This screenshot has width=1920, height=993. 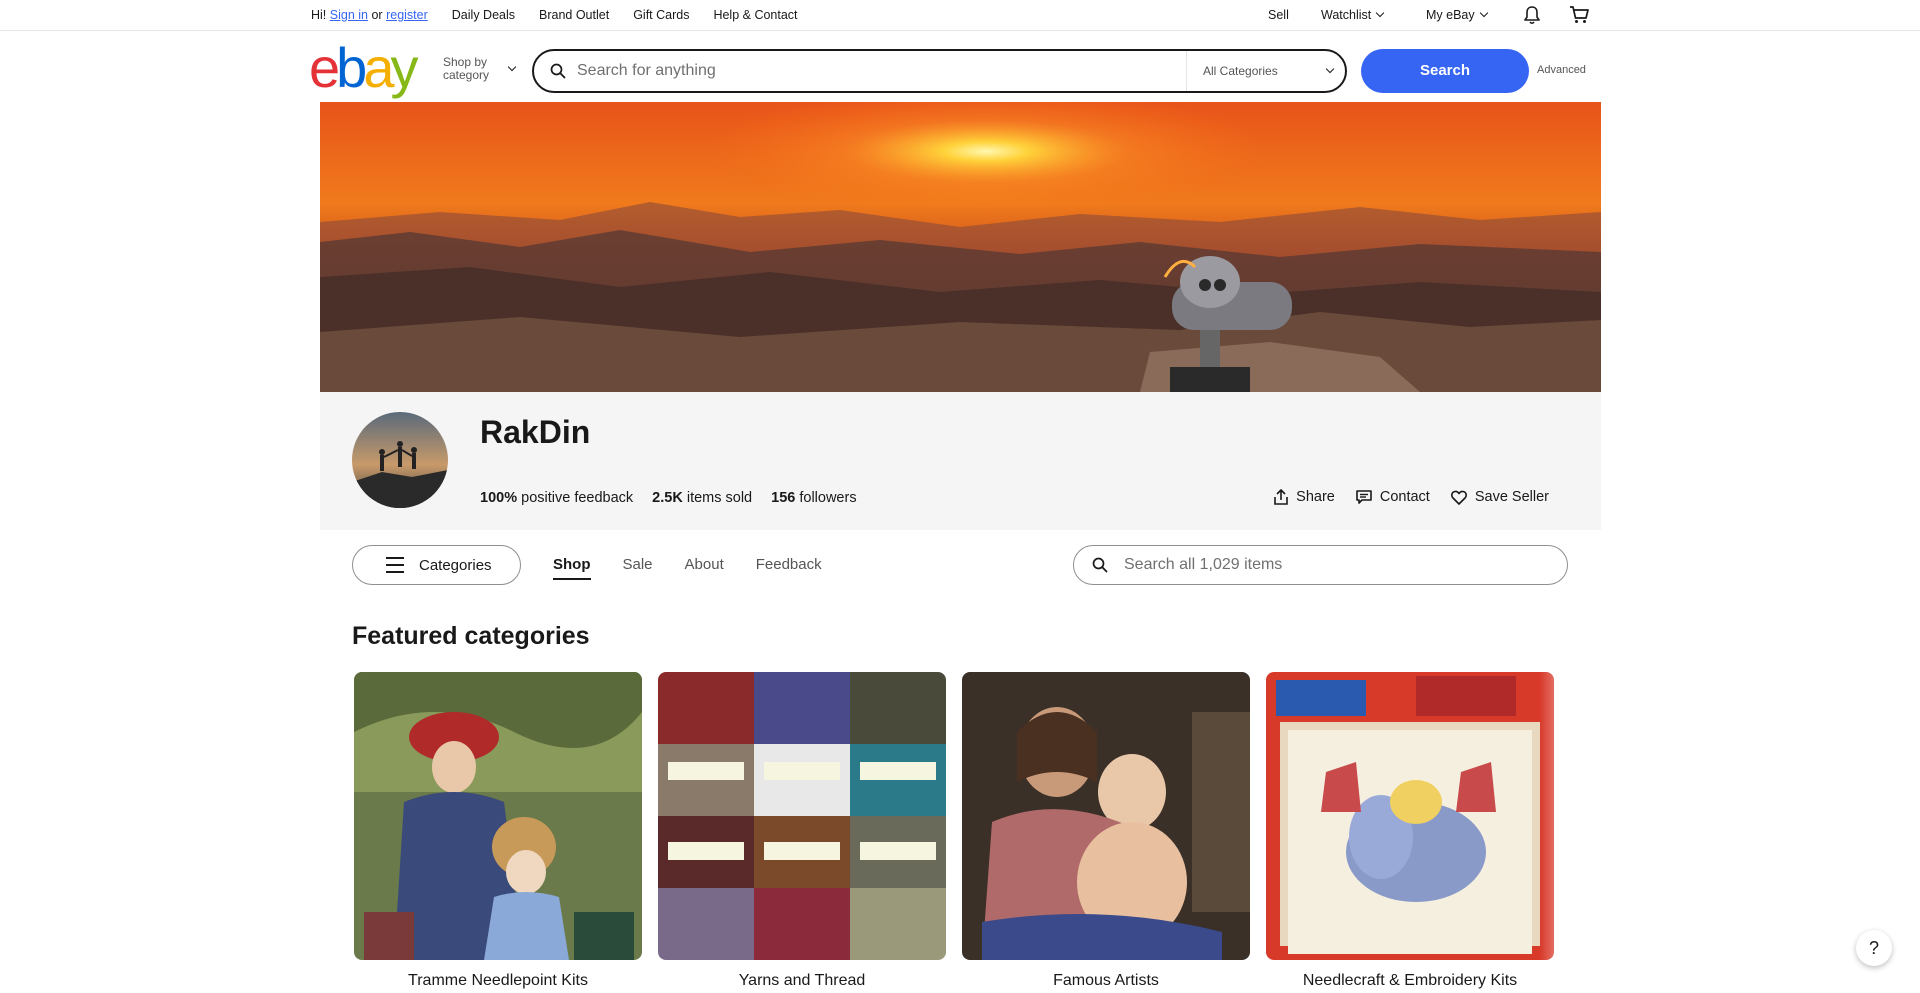 What do you see at coordinates (395, 565) in the screenshot?
I see `hamburger-menu-icon` at bounding box center [395, 565].